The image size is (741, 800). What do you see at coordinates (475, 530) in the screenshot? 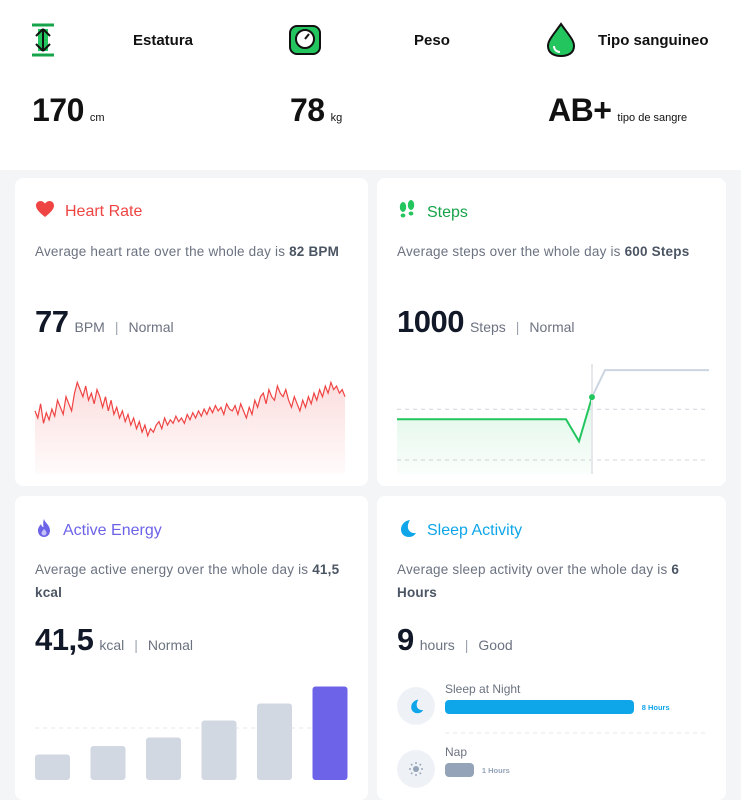
I see `sleep-activity-title: Sleep Activity` at bounding box center [475, 530].